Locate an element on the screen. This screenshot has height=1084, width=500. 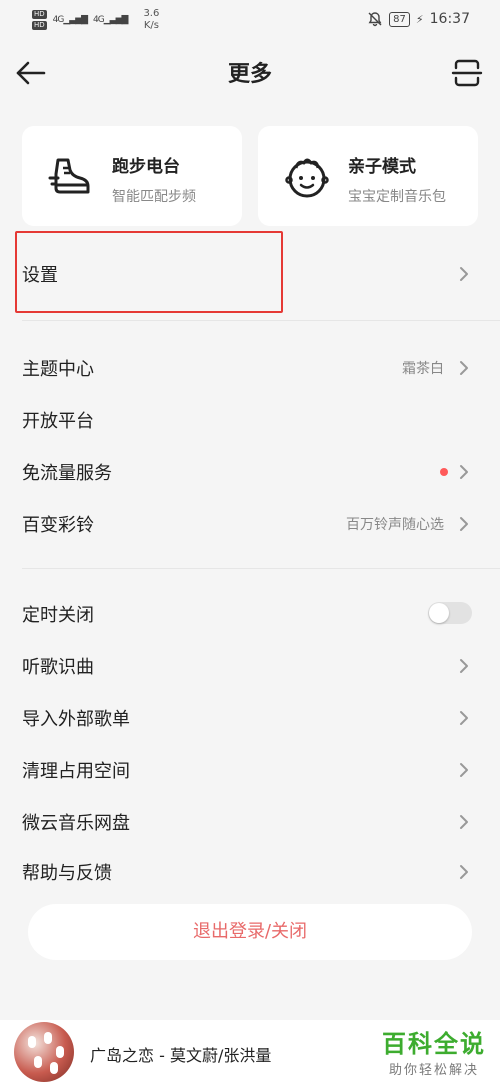
row-label: 百变彩铃 is located at coordinates (58, 525).